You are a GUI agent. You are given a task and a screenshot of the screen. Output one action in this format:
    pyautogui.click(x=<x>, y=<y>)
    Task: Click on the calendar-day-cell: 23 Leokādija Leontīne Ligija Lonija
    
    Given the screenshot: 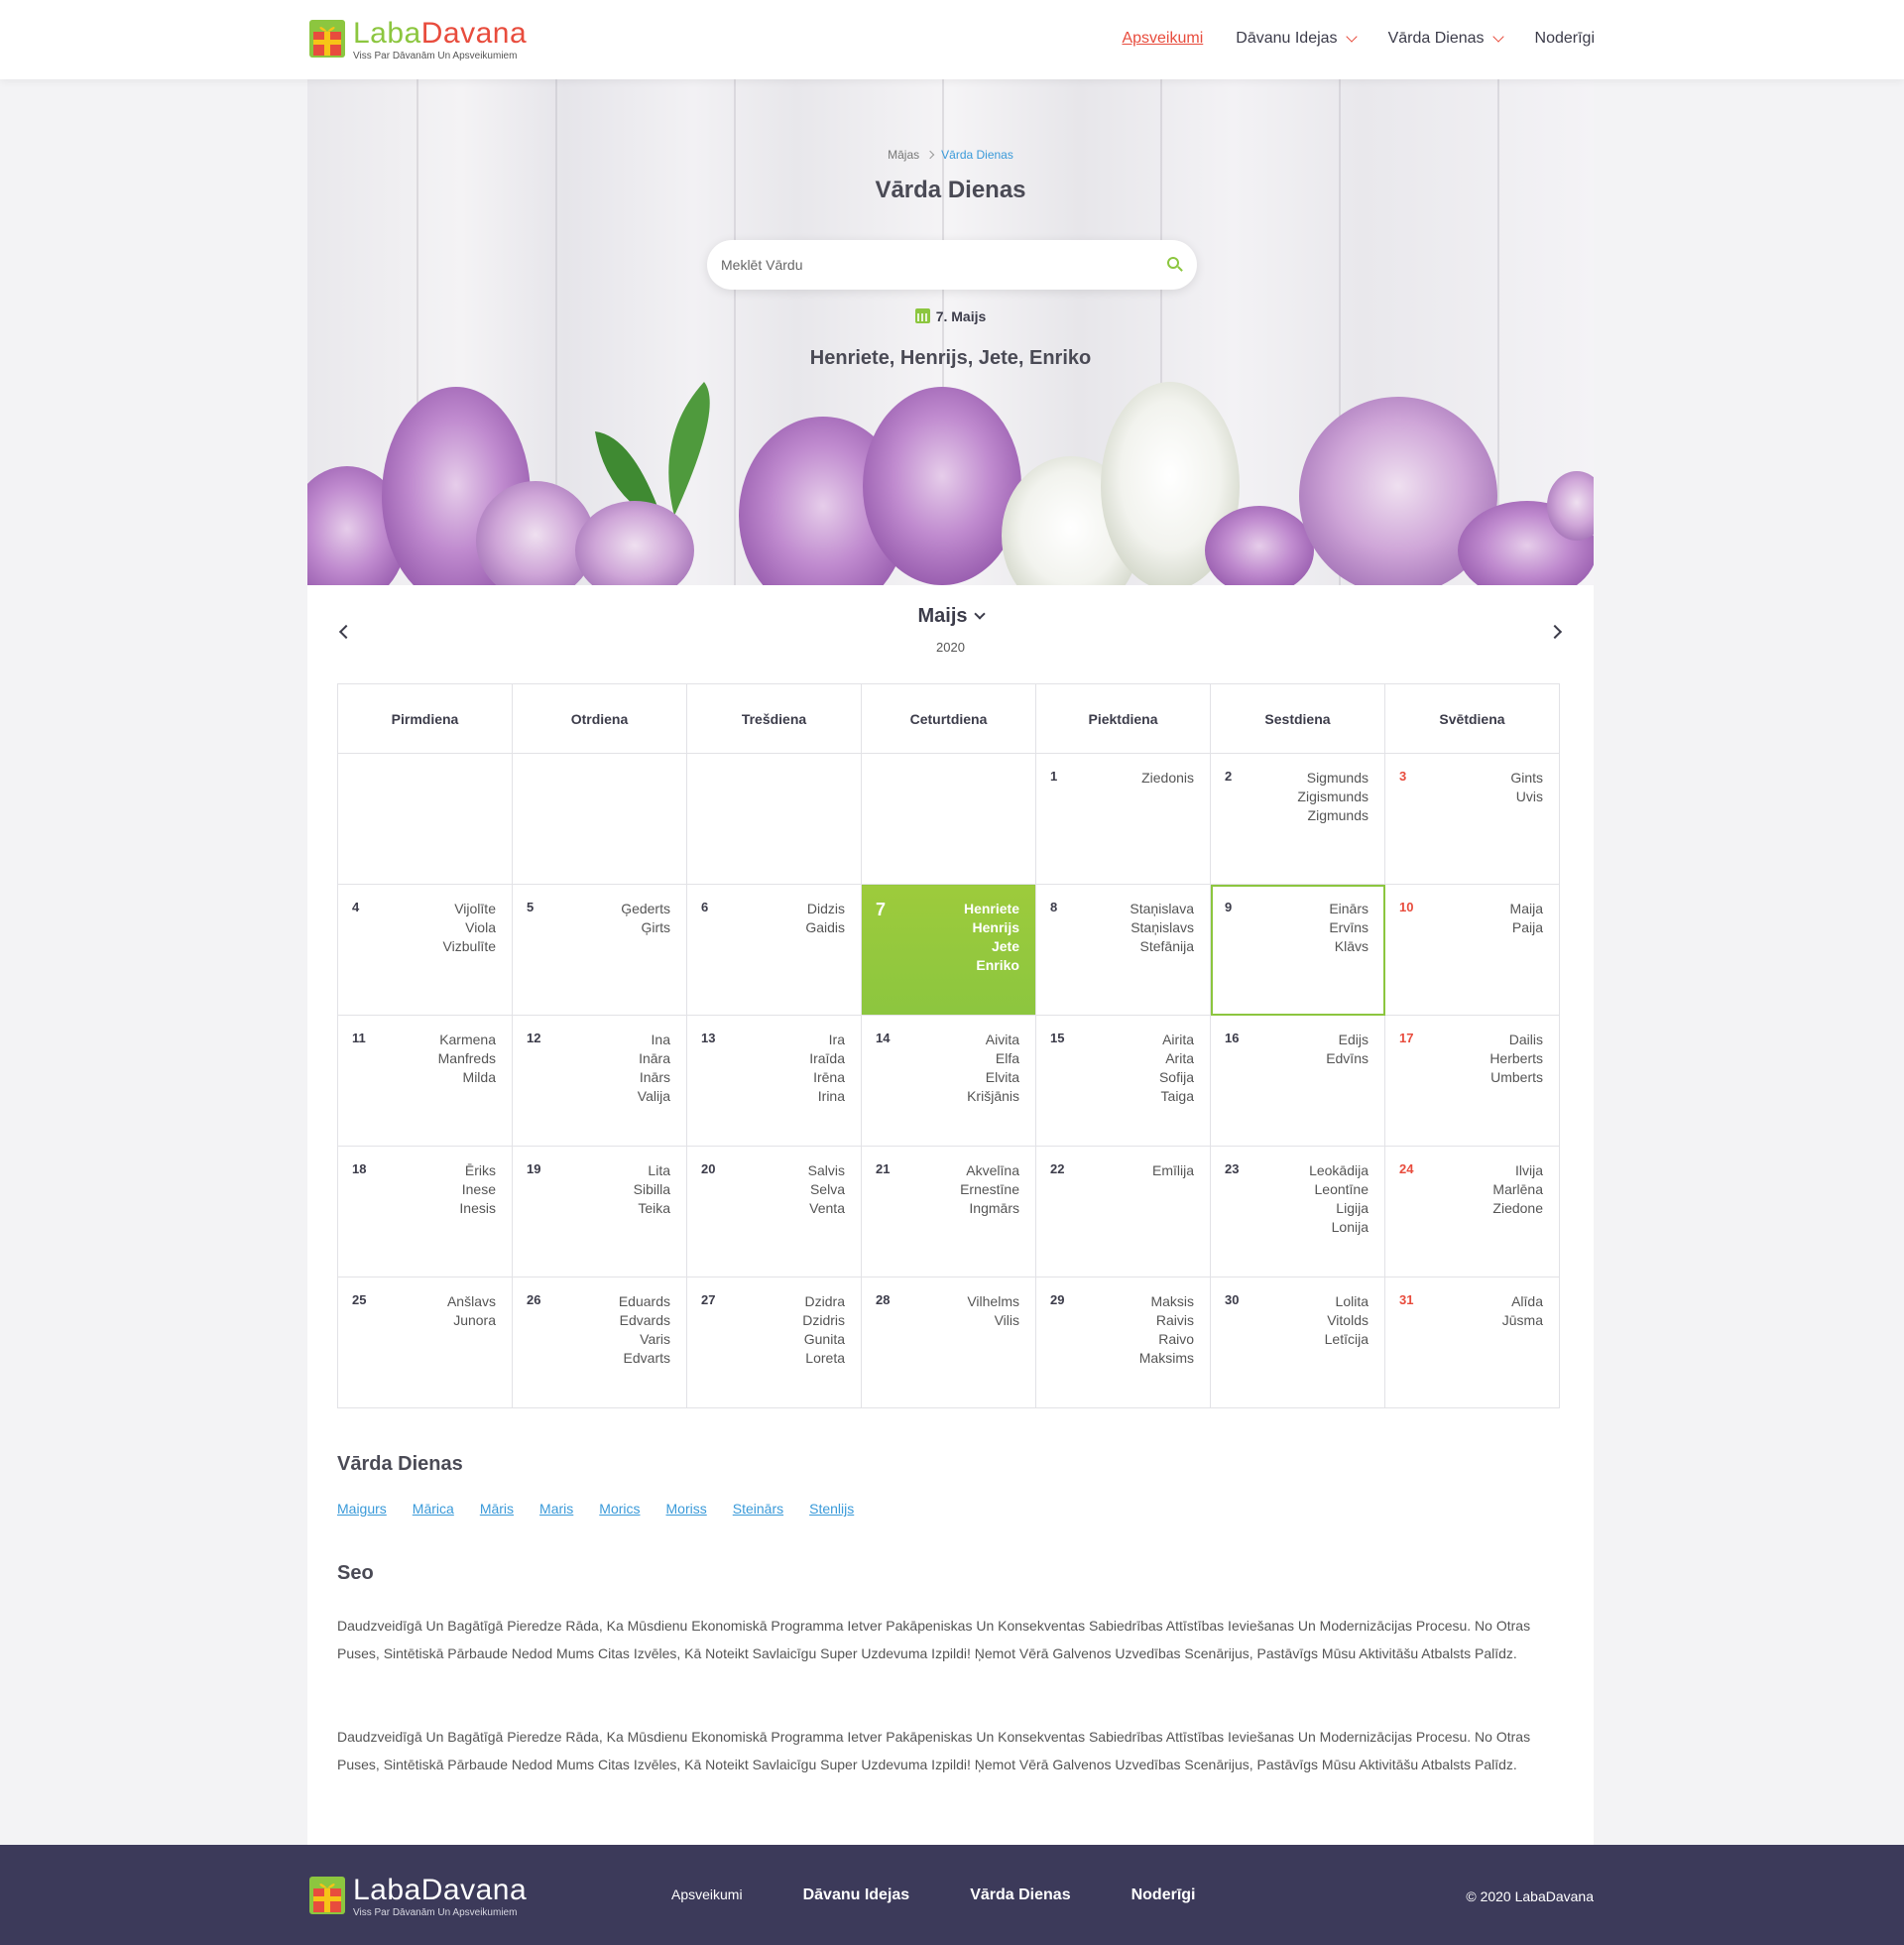 What is the action you would take?
    pyautogui.click(x=1297, y=1212)
    